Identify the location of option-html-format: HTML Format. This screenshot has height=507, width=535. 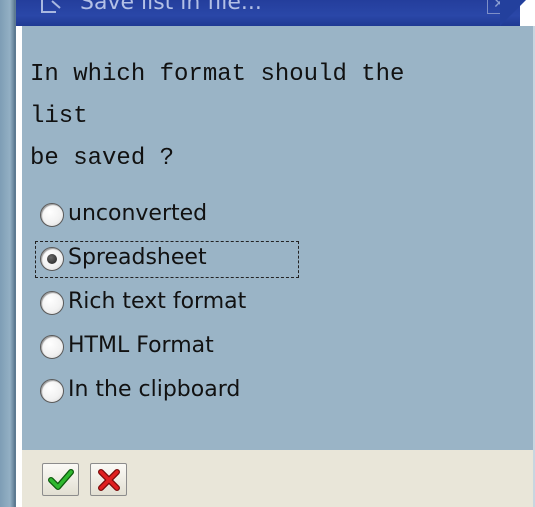
(171, 351).